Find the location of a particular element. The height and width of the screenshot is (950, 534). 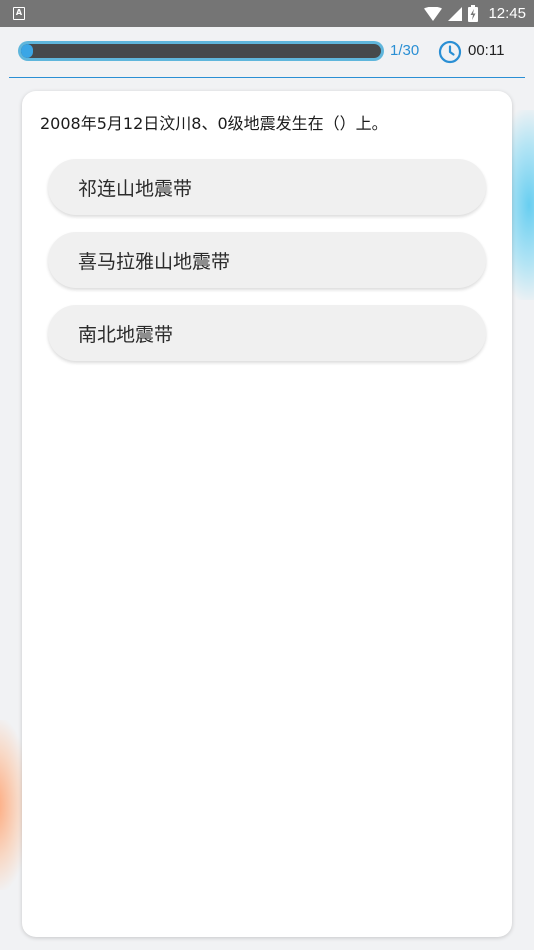

wifi-icon is located at coordinates (433, 13).